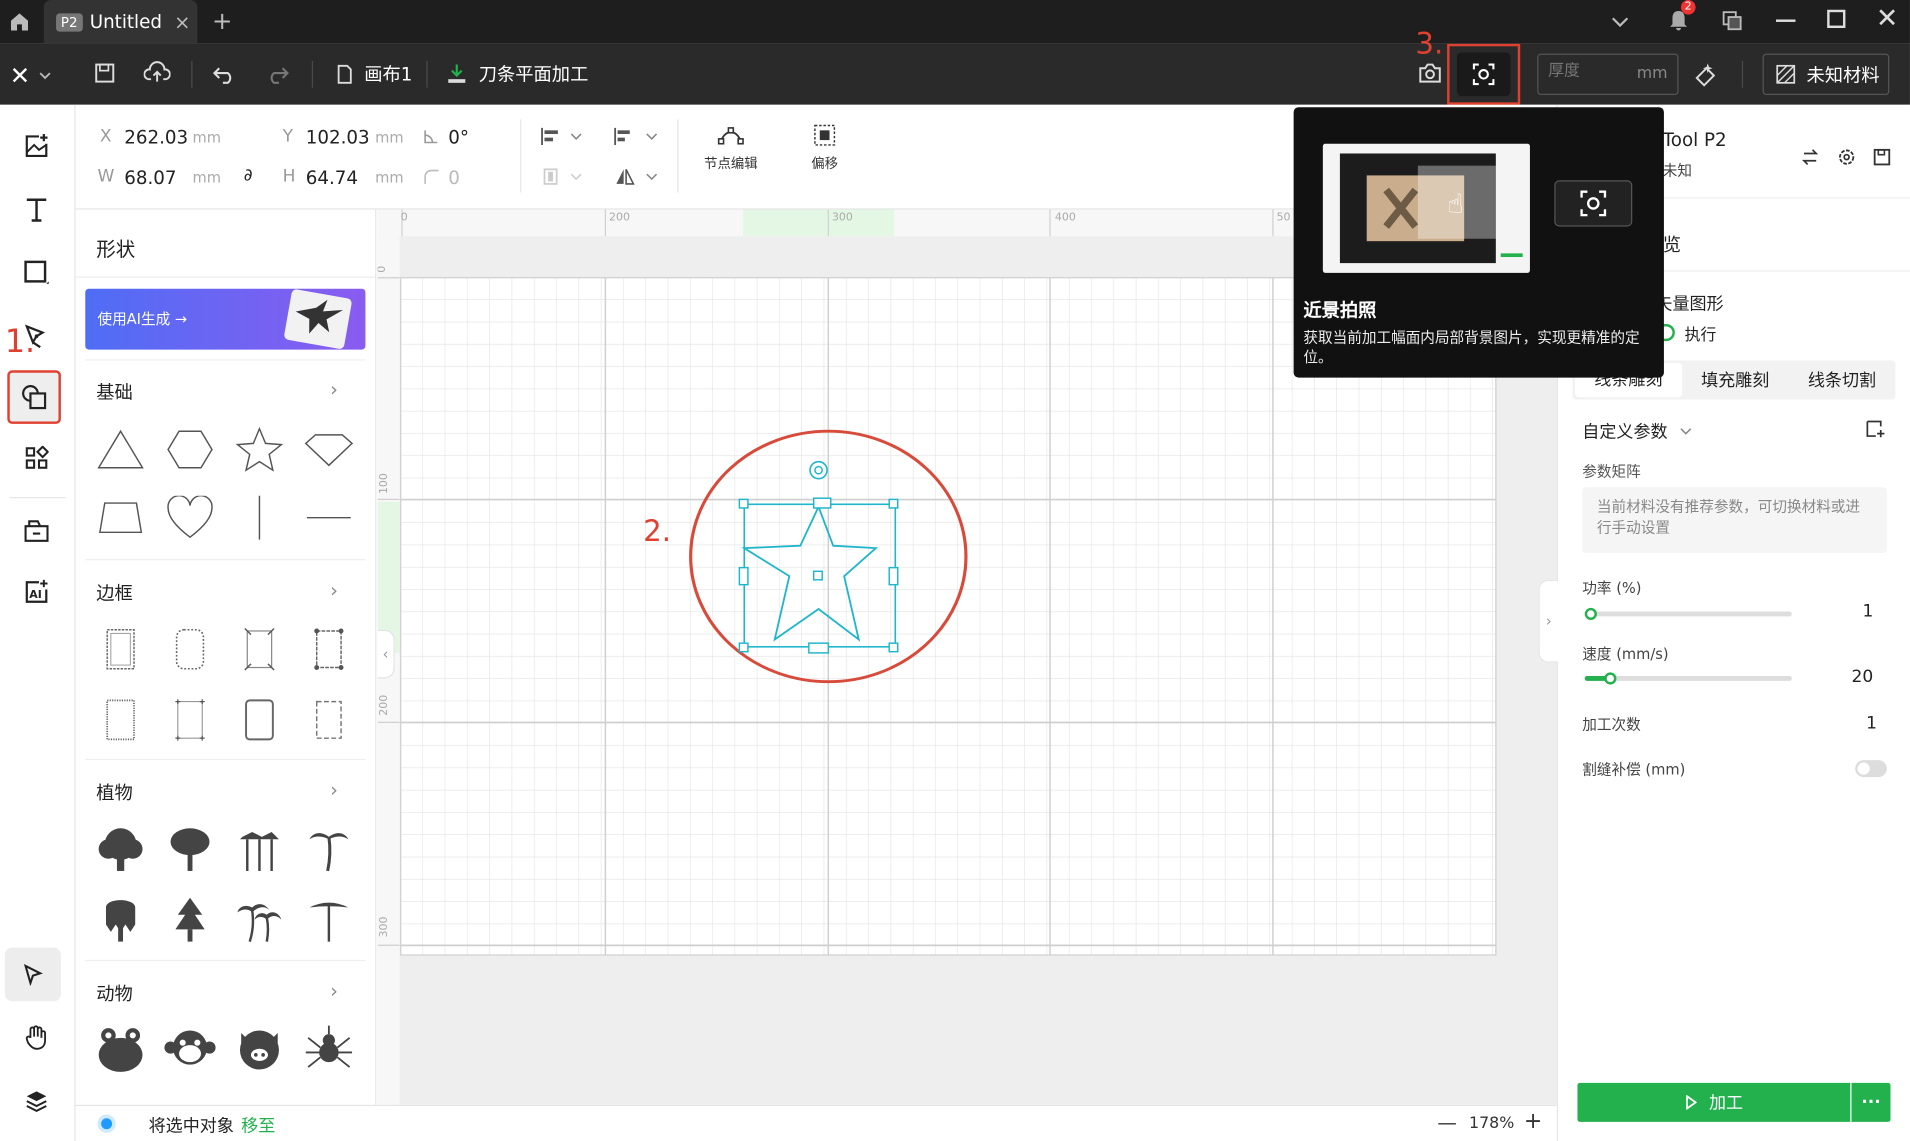 The height and width of the screenshot is (1141, 1910). What do you see at coordinates (182, 21) in the screenshot?
I see `close-tab-icon: ×` at bounding box center [182, 21].